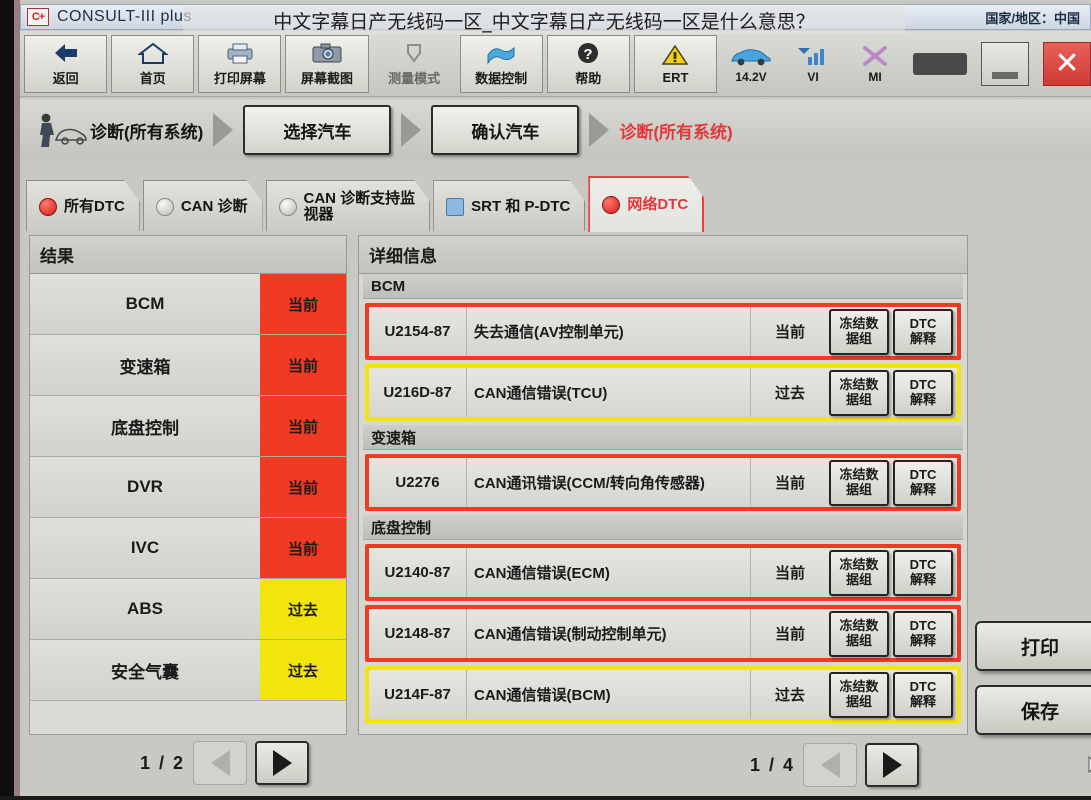 This screenshot has height=800, width=1091. What do you see at coordinates (609, 694) in the screenshot?
I see `dtc-description: CAN通信错误(BCM)` at bounding box center [609, 694].